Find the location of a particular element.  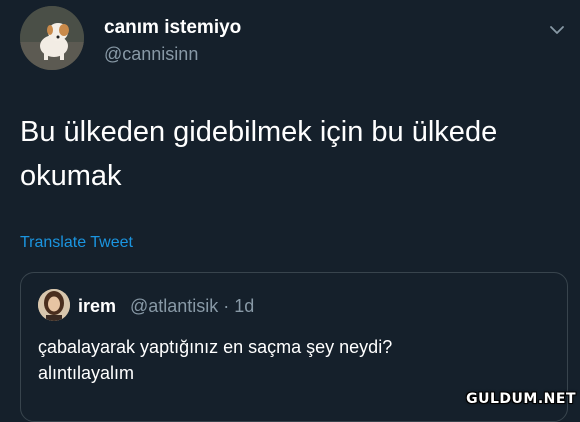

chevron-down-icon is located at coordinates (557, 30).